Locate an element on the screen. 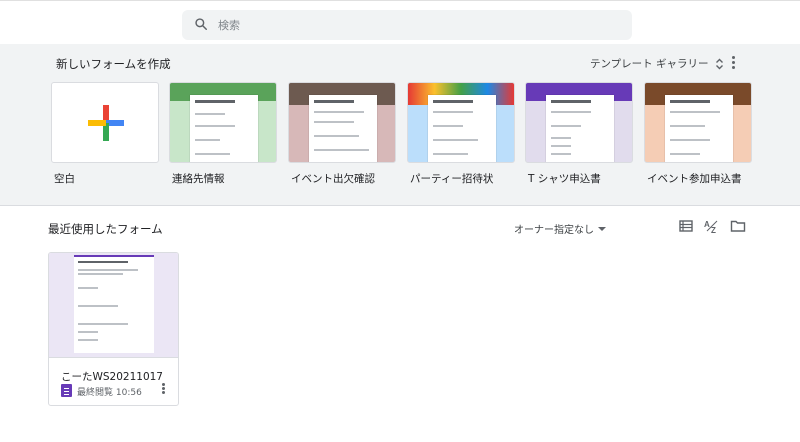  form-name: こーたWS20211017 is located at coordinates (112, 377).